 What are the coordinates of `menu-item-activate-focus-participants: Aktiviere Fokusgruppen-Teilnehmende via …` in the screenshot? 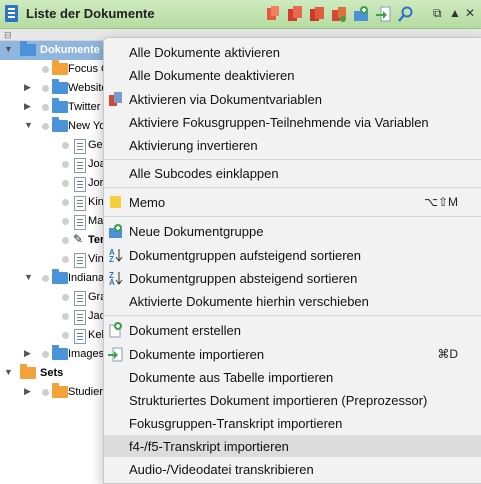 It's located at (292, 122).